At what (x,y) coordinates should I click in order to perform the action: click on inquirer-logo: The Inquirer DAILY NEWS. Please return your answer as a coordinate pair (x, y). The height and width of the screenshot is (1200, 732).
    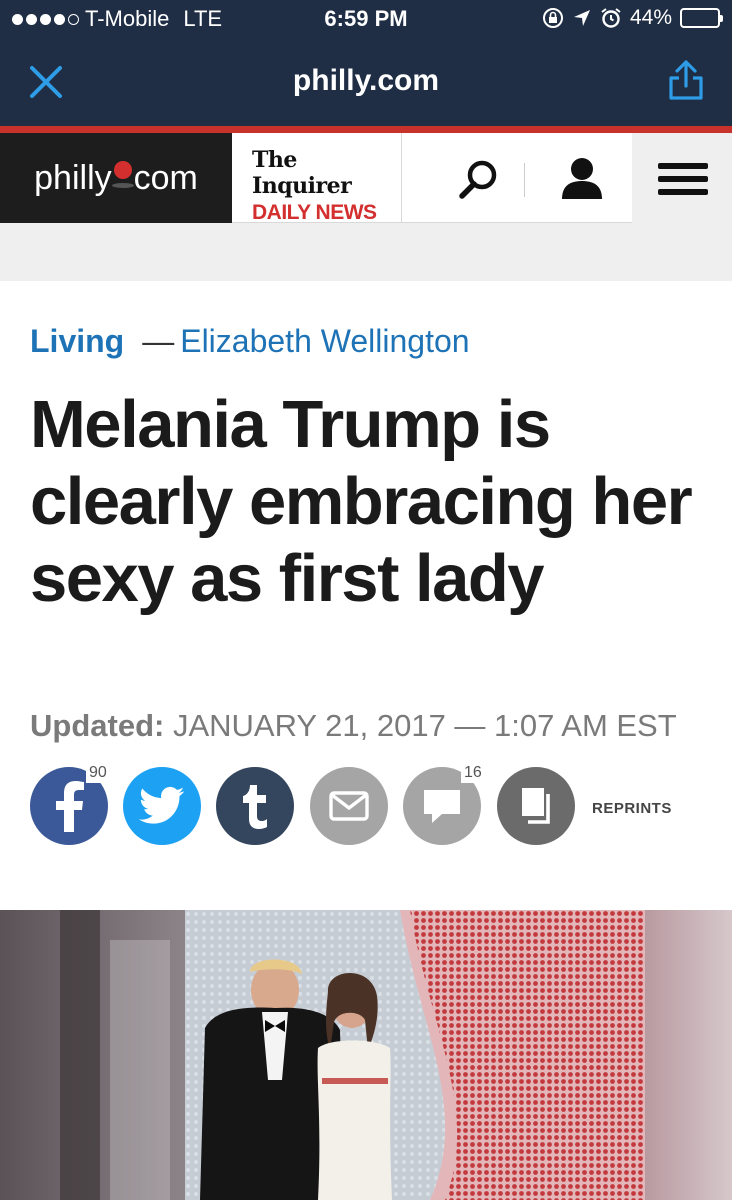
    Looking at the image, I should click on (317, 178).